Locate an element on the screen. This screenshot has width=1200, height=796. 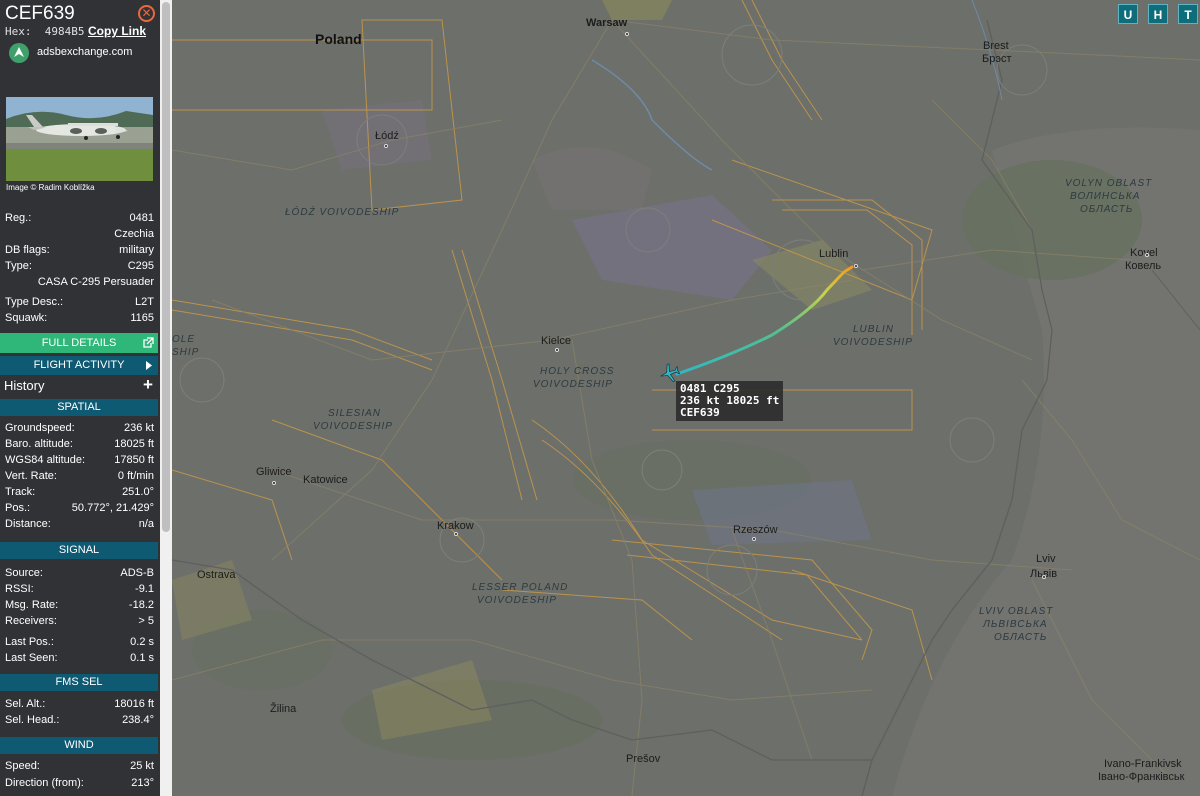
signal-row-label: Msg. Rate: is located at coordinates (32, 605).